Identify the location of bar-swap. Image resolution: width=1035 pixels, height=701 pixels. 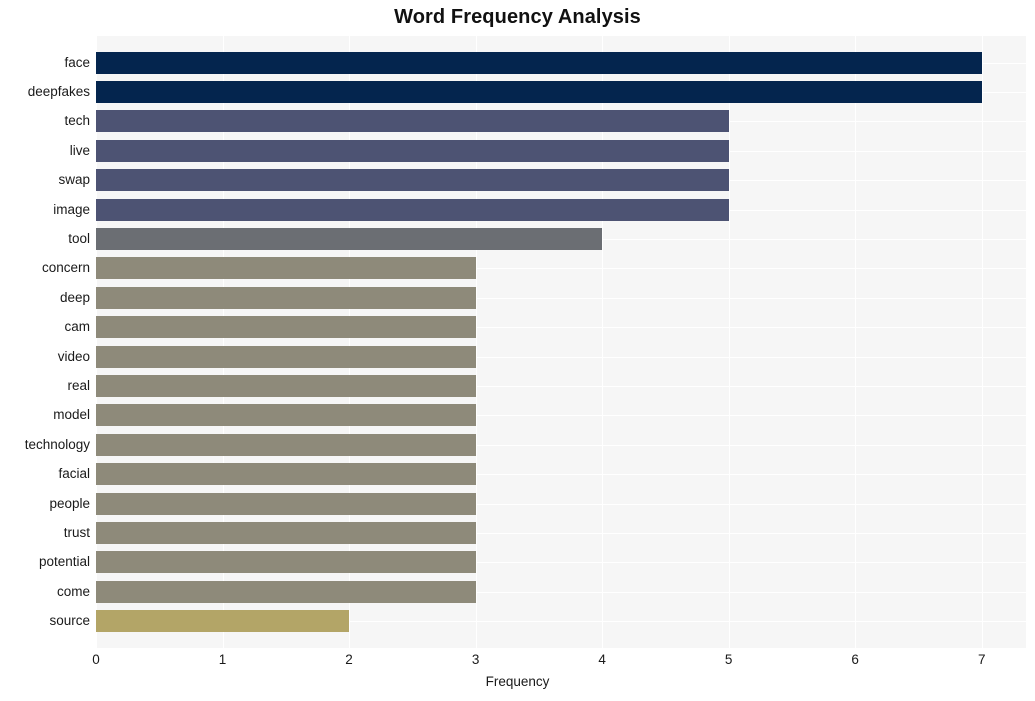
(412, 180).